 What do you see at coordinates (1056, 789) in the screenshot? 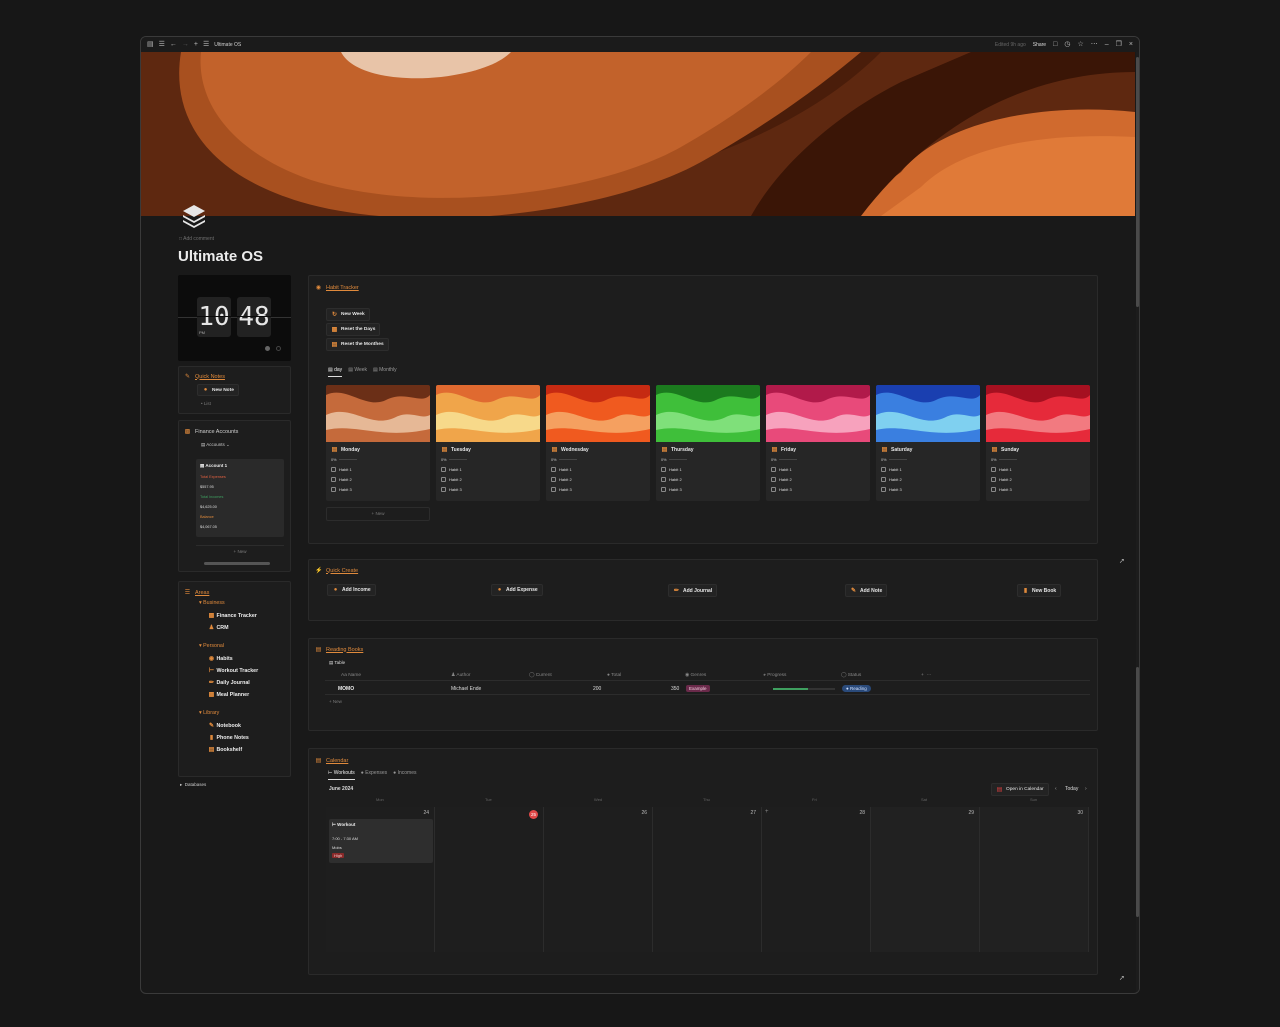
I see `calendar-prev-icon: ‹` at bounding box center [1056, 789].